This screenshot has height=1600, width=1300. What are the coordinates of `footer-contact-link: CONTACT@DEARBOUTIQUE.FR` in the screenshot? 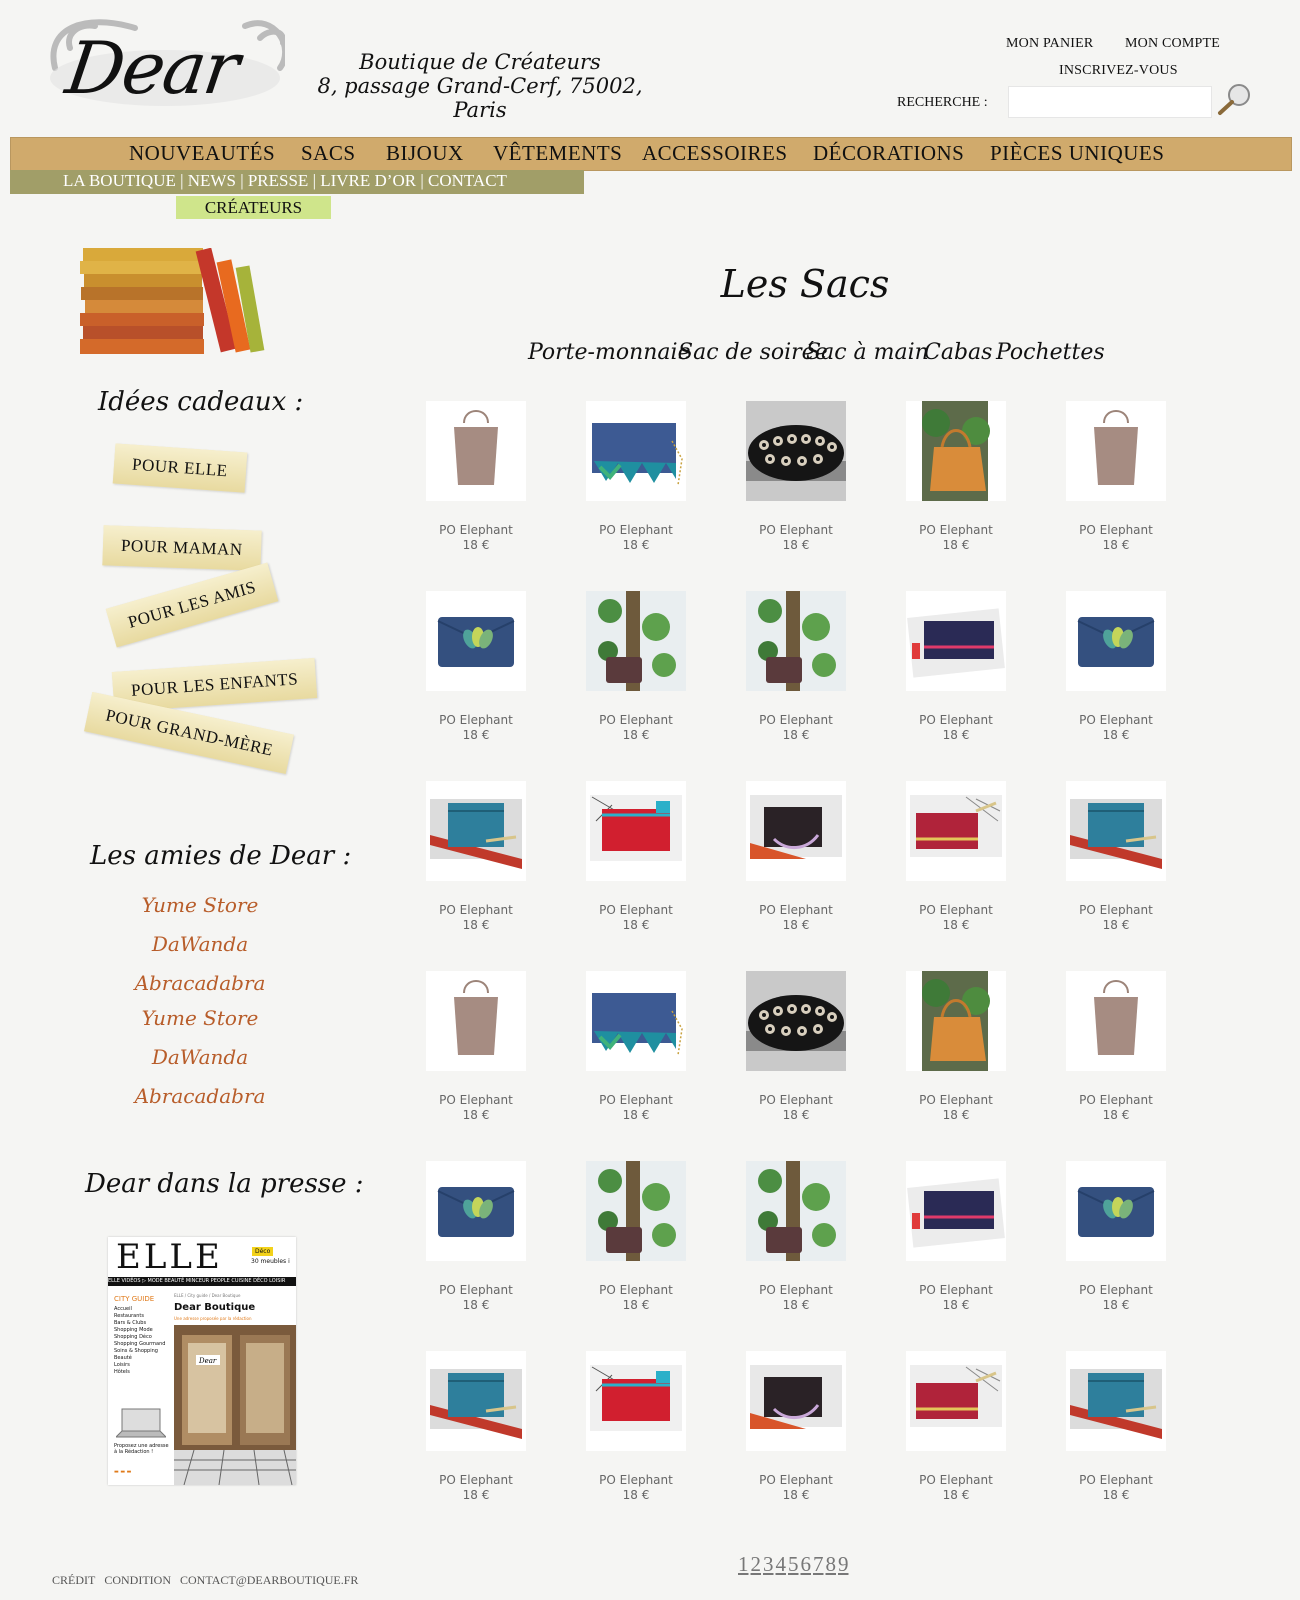 It's located at (269, 1580).